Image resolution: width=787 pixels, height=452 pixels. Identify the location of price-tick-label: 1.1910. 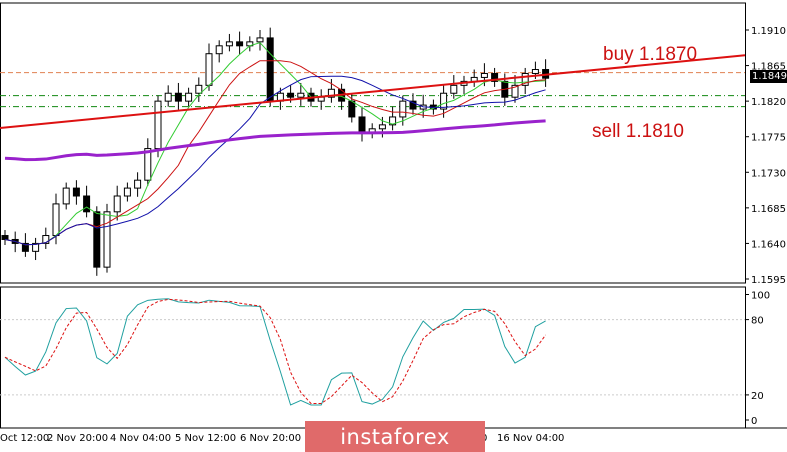
(768, 31).